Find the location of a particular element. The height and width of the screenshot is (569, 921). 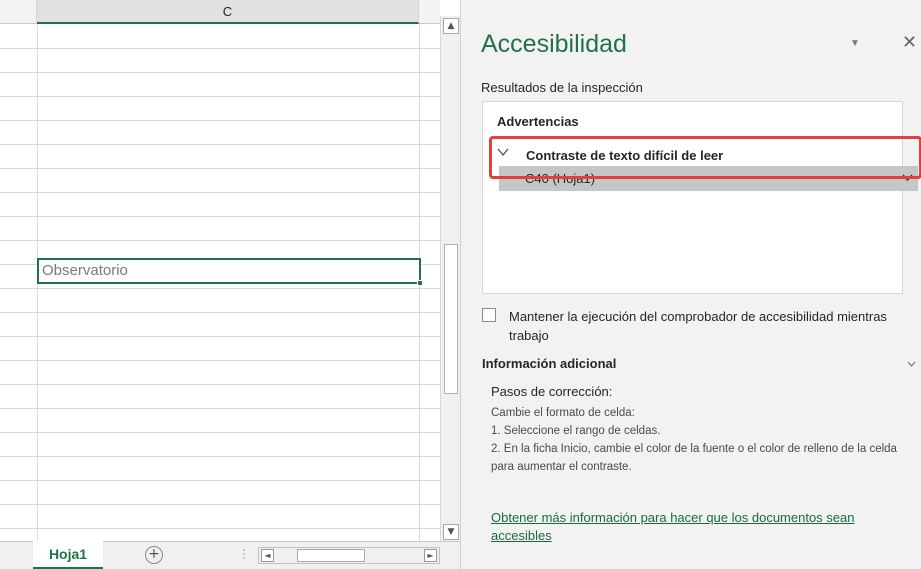

column-header-bar: C is located at coordinates (220, 12).